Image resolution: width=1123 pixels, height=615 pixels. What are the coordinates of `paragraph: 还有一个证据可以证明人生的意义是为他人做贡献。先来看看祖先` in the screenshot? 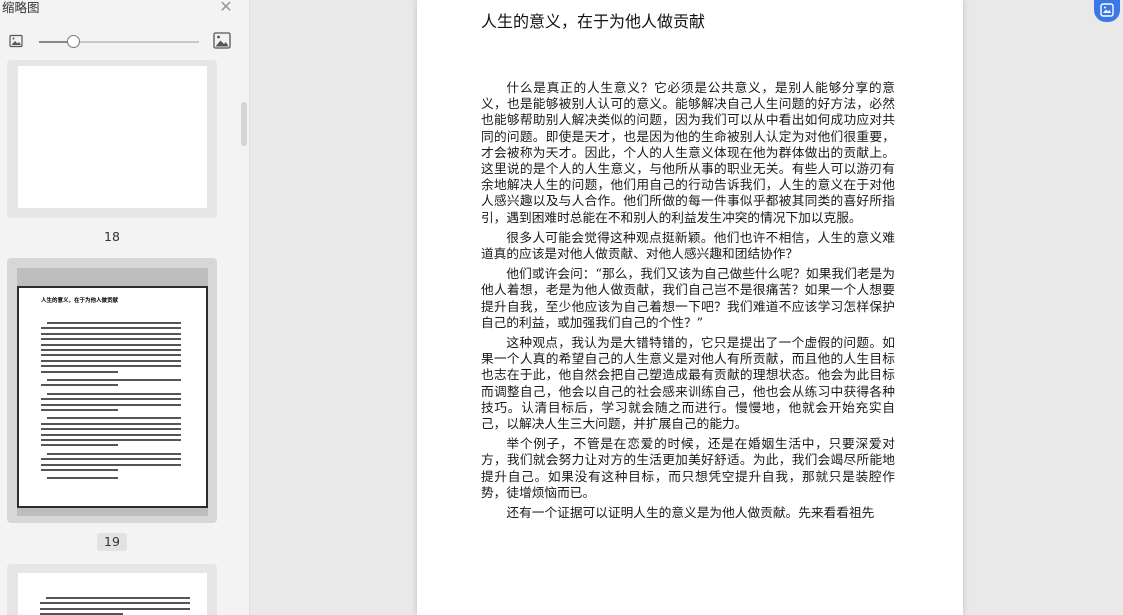 It's located at (690, 513).